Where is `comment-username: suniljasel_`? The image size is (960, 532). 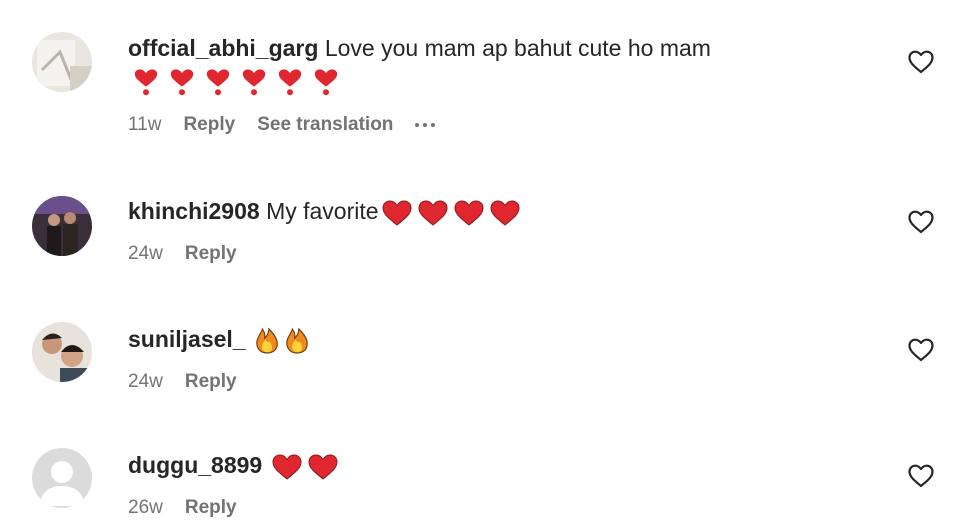 comment-username: suniljasel_ is located at coordinates (187, 339).